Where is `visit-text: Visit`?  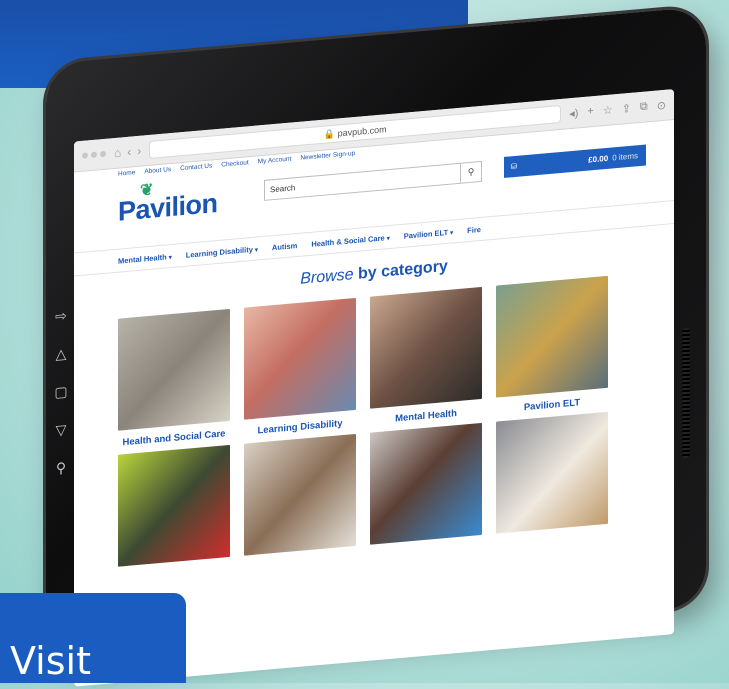
visit-text: Visit is located at coordinates (50, 661).